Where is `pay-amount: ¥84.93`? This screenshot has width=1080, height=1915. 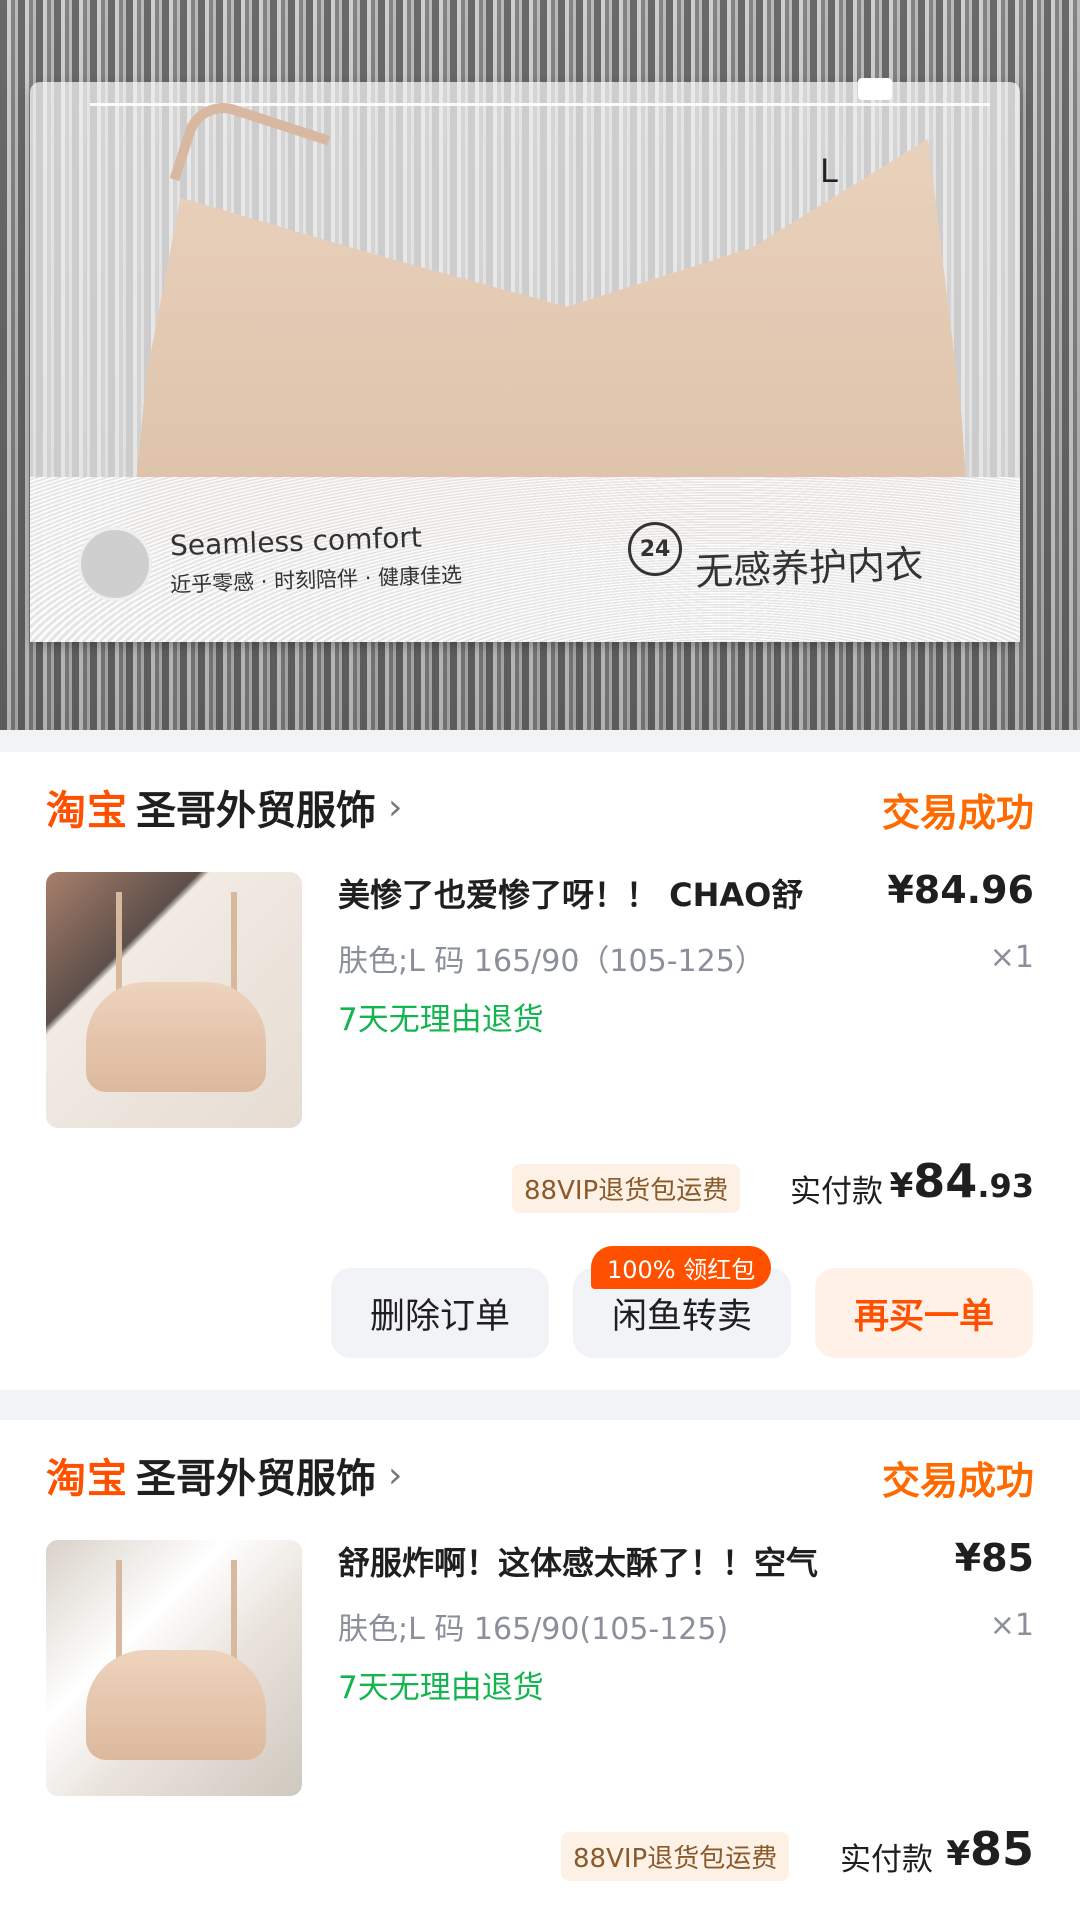
pay-amount: ¥84.93 is located at coordinates (962, 1181).